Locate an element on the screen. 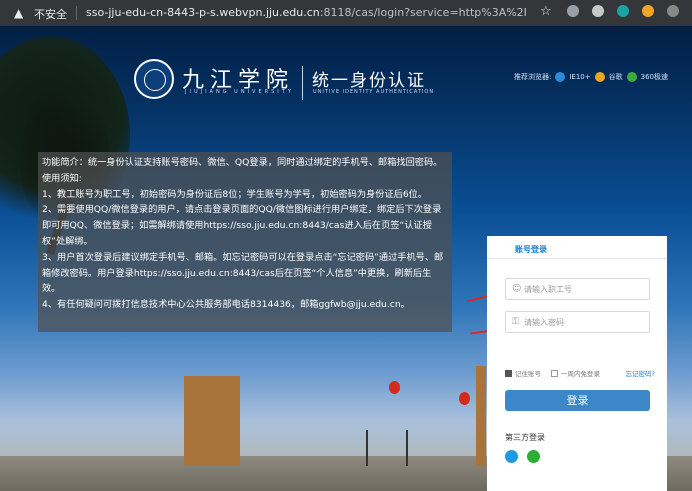 The image size is (692, 491). system-title-en: UNITIVE IDENTITY AUTHENTICATION is located at coordinates (374, 92).